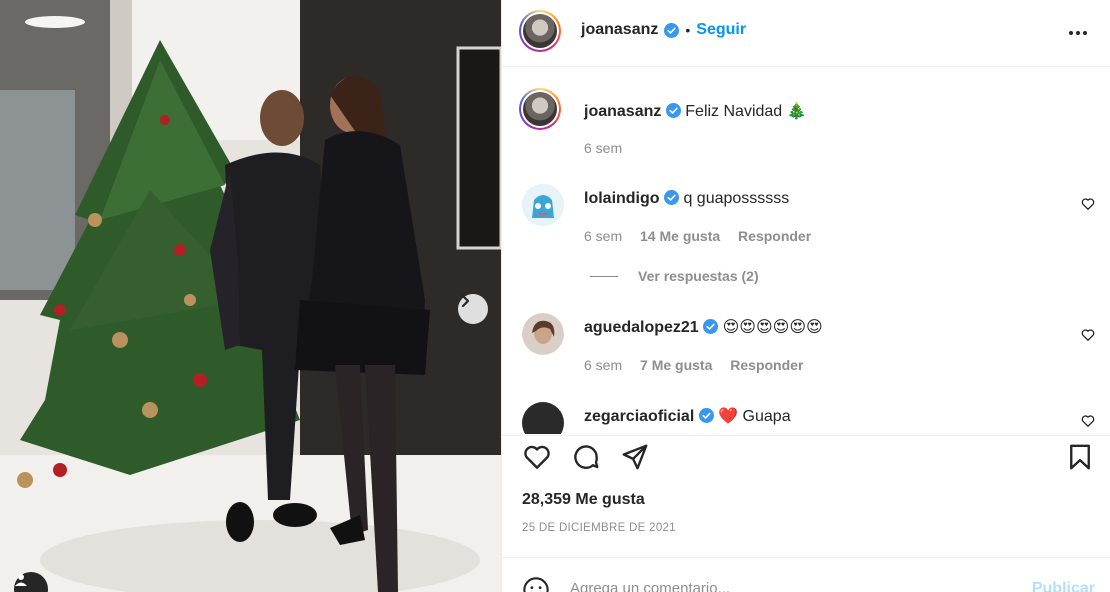 Image resolution: width=1110 pixels, height=592 pixels. Describe the element at coordinates (1078, 33) in the screenshot. I see `more-icon` at that location.